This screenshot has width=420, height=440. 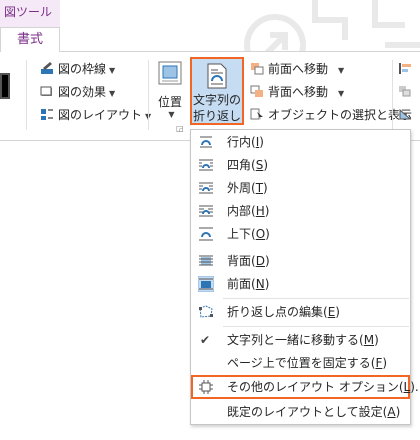 What do you see at coordinates (340, 115) in the screenshot?
I see `selection-pane-label: オブジェクトの選択と表示` at bounding box center [340, 115].